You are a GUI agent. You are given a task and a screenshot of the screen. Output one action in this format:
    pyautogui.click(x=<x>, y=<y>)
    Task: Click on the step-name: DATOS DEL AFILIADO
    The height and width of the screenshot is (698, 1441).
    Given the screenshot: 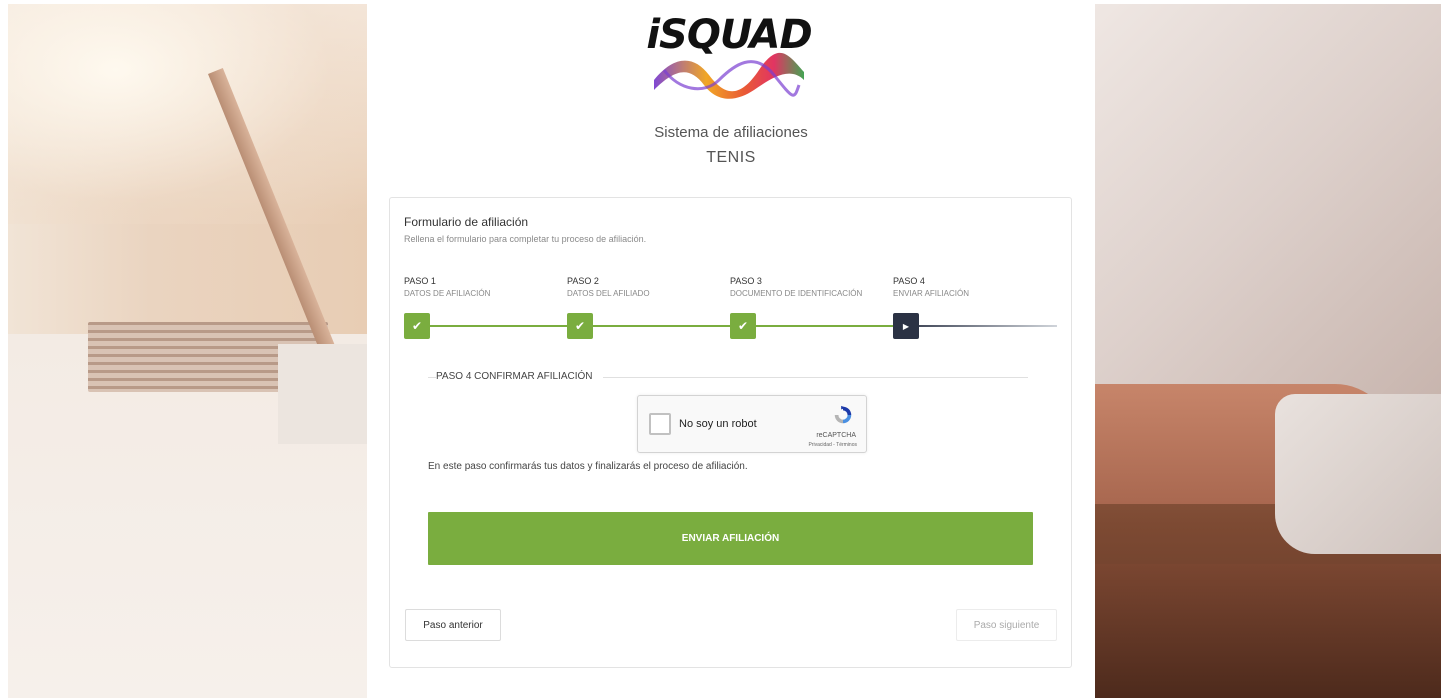 What is the action you would take?
    pyautogui.click(x=608, y=293)
    